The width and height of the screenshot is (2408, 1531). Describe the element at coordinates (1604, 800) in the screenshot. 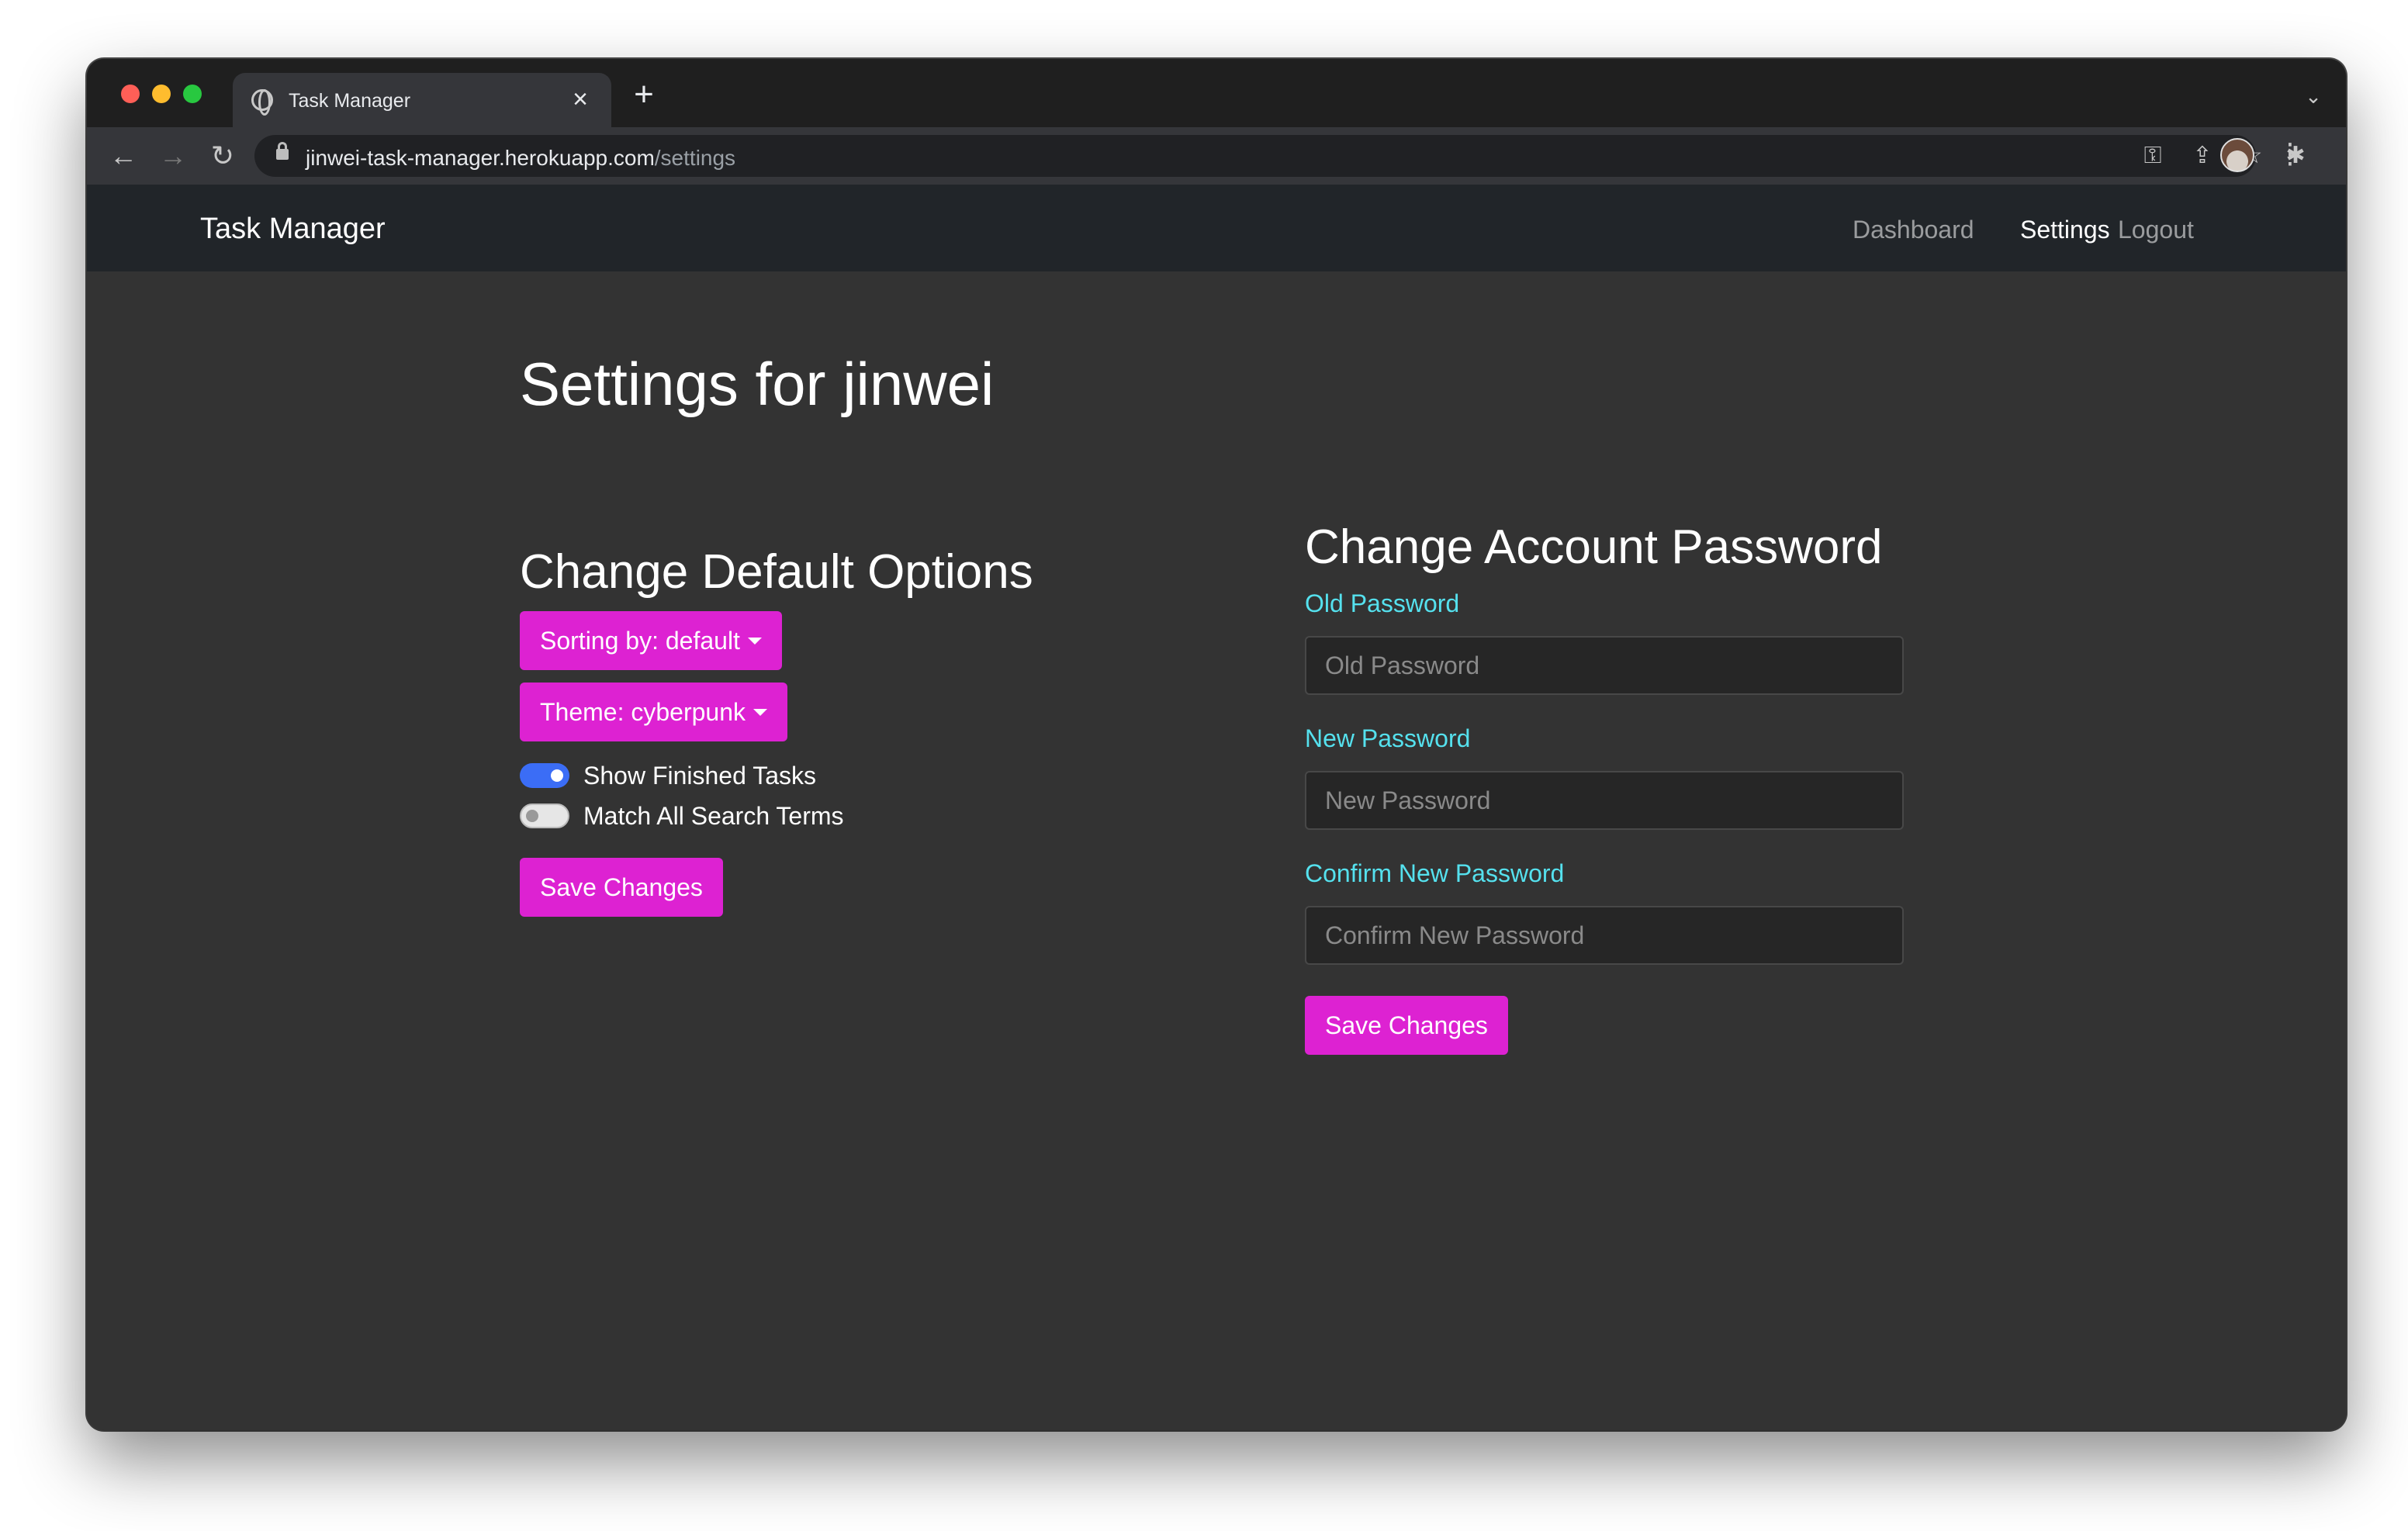

I see `new-password-input` at that location.